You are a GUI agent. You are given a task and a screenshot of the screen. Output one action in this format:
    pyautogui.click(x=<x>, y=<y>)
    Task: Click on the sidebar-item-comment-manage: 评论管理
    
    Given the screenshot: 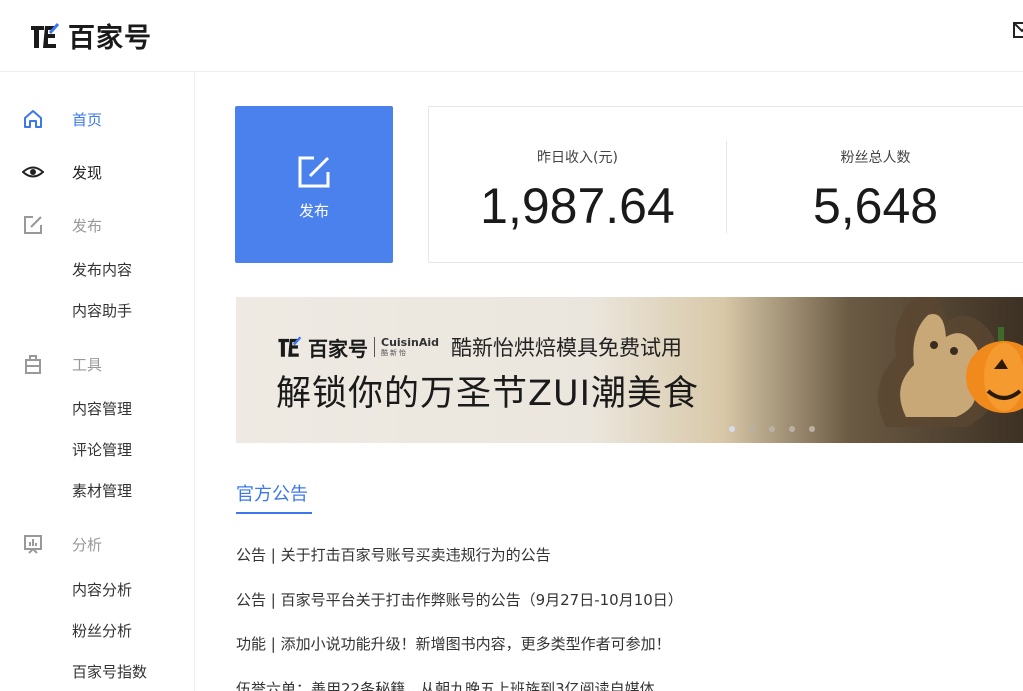 What is the action you would take?
    pyautogui.click(x=102, y=450)
    